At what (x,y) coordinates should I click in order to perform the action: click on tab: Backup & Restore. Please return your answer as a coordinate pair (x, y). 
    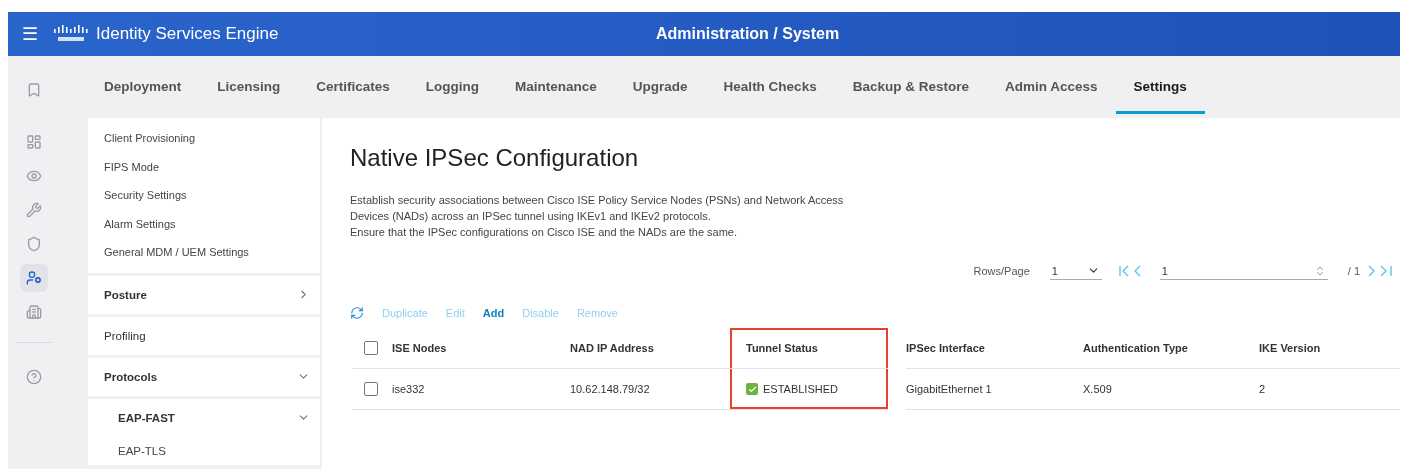
    Looking at the image, I should click on (910, 85).